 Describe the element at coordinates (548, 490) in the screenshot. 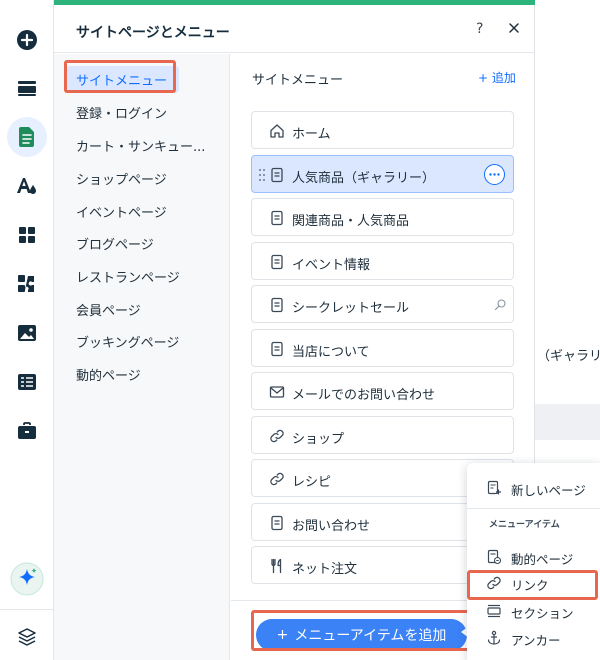

I see `dropdown-label: 新しいページ` at that location.